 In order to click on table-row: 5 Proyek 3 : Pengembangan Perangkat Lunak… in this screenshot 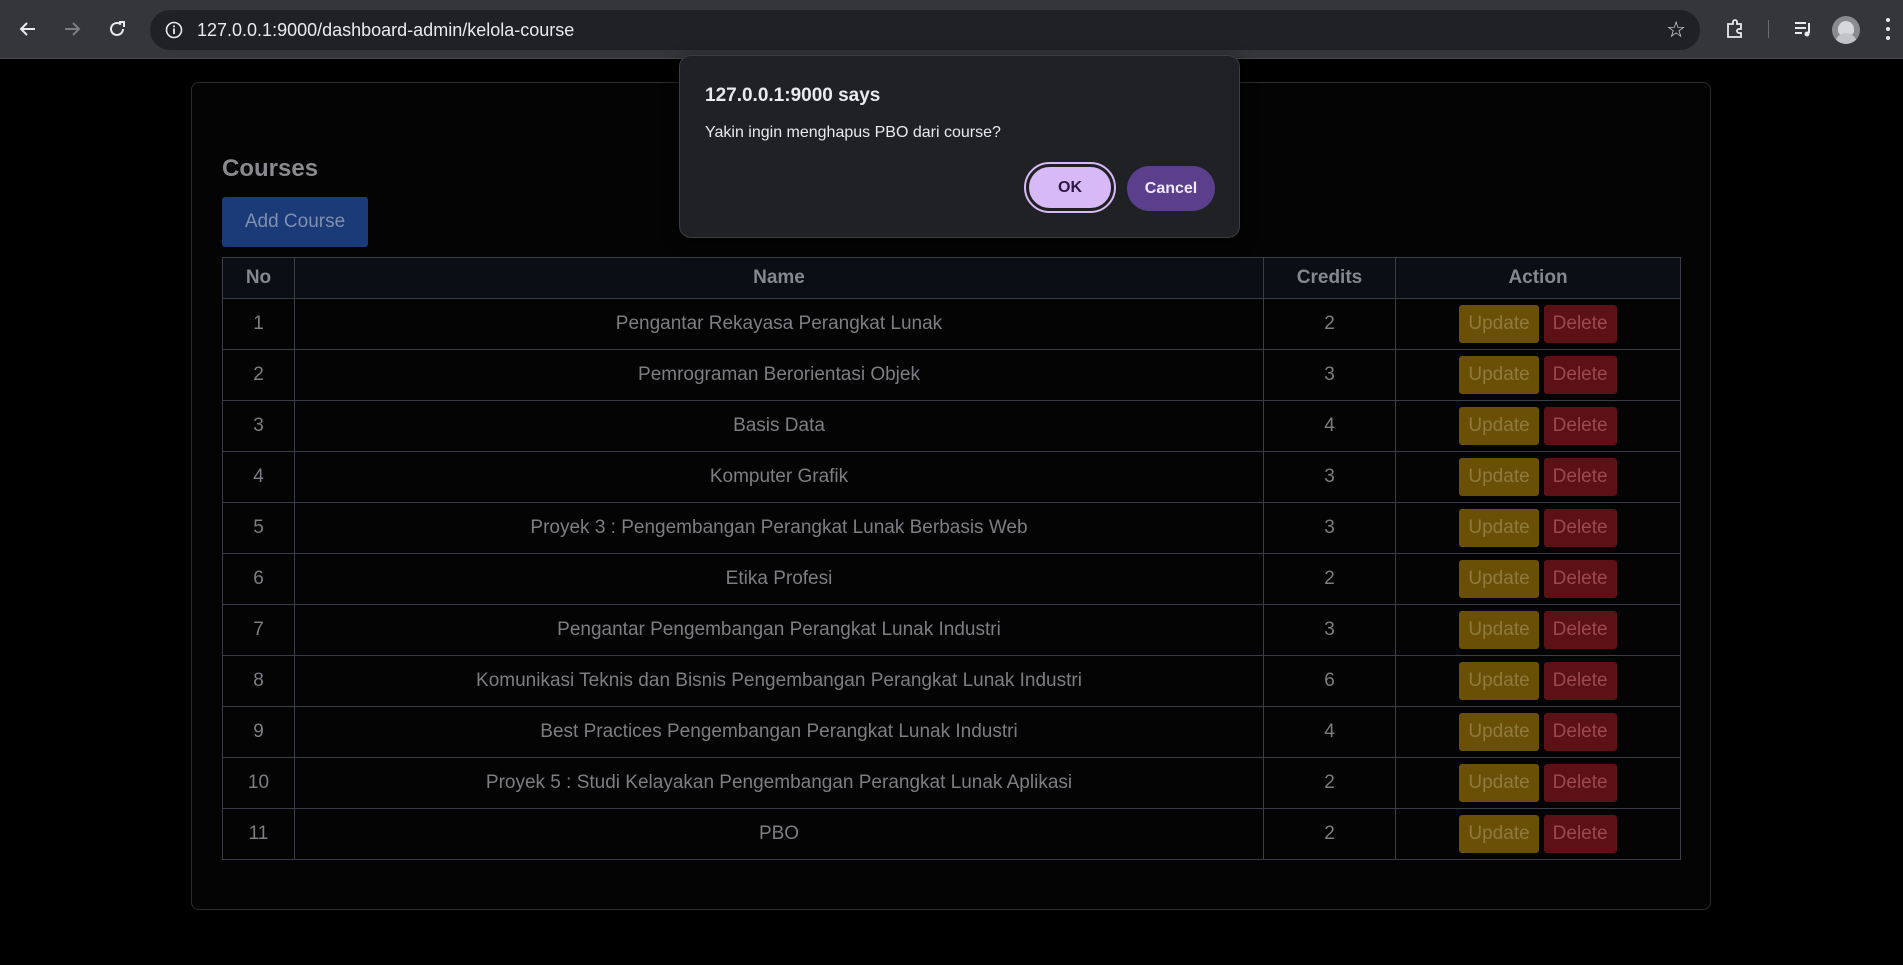, I will do `click(951, 528)`.